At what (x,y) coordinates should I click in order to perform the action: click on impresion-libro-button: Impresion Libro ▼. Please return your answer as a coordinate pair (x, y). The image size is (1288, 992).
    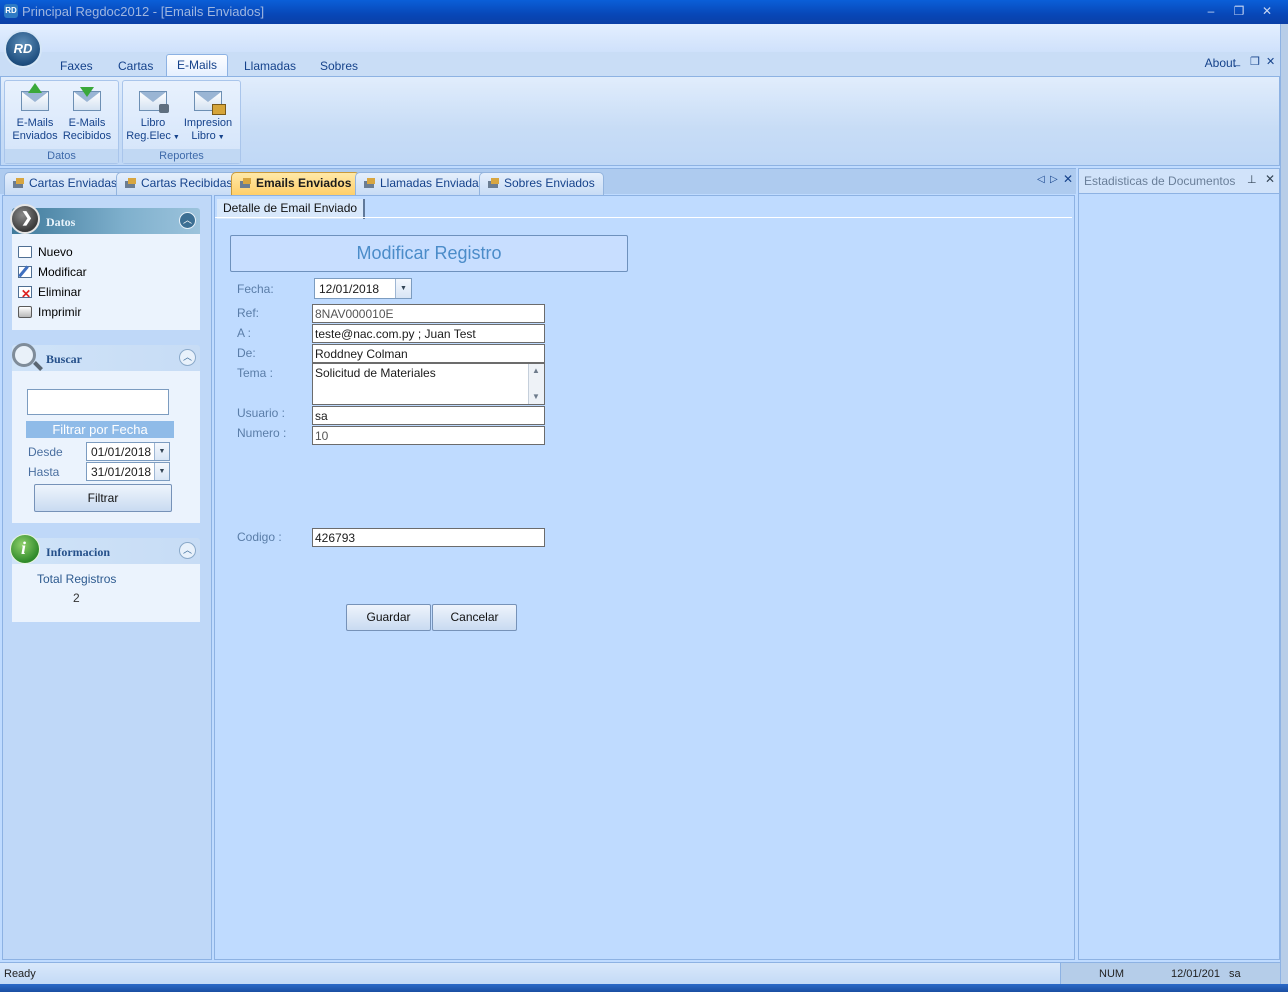
    Looking at the image, I should click on (208, 114).